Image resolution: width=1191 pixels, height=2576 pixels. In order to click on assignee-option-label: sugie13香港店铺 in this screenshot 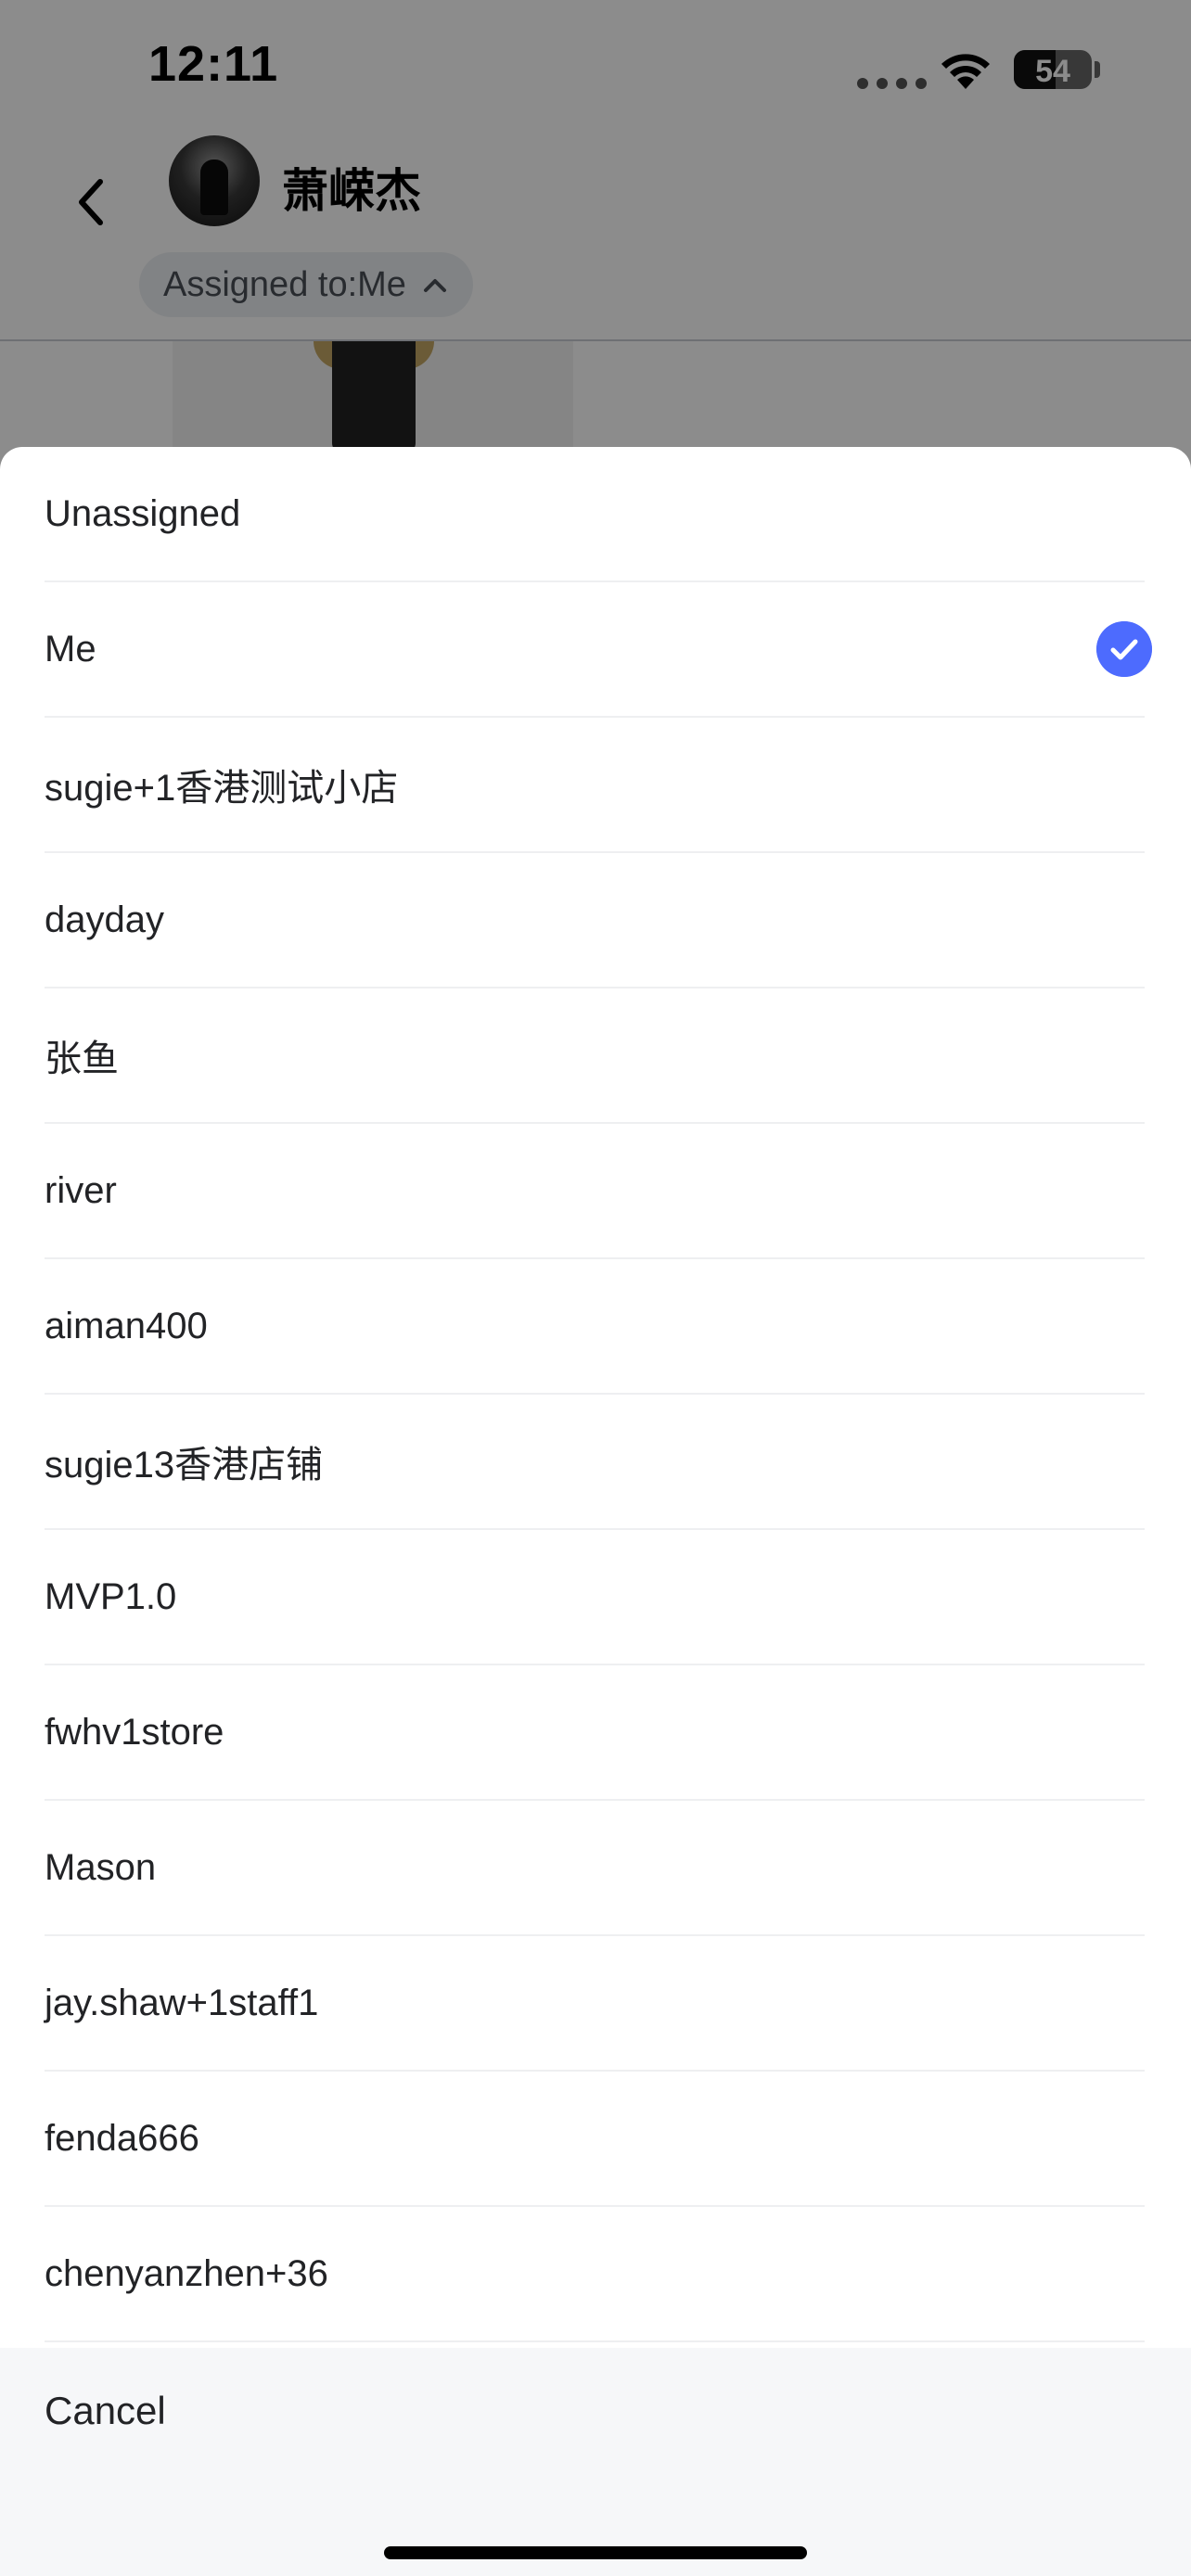, I will do `click(184, 1465)`.